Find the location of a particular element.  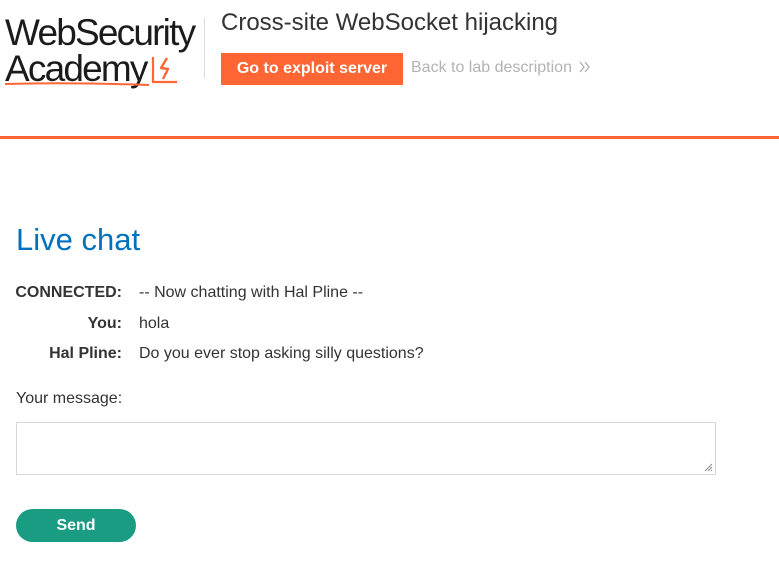

lab-title: Cross-site WebSocket hijacking is located at coordinates (390, 22).